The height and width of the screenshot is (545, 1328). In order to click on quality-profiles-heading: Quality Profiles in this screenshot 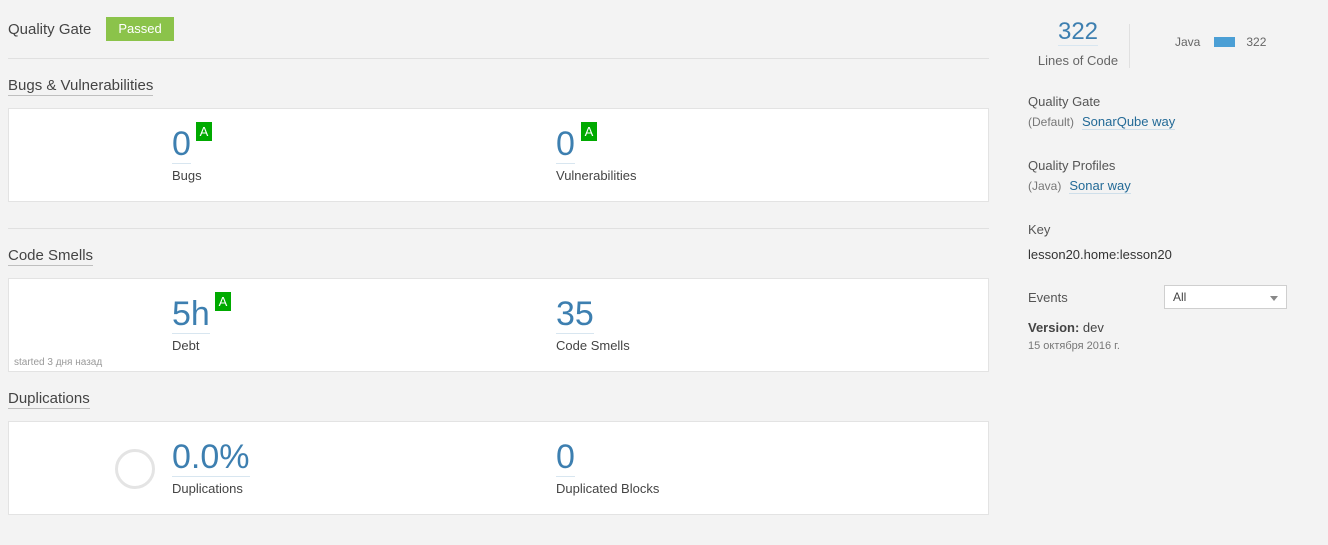, I will do `click(1072, 165)`.